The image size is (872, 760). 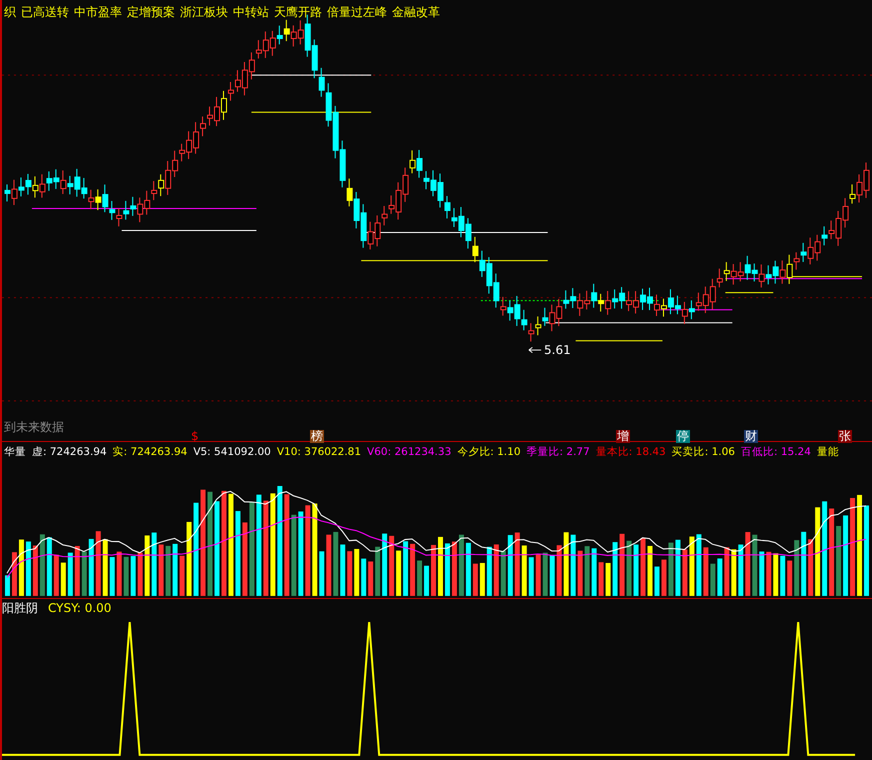 What do you see at coordinates (749, 293) in the screenshot?
I see `level-line` at bounding box center [749, 293].